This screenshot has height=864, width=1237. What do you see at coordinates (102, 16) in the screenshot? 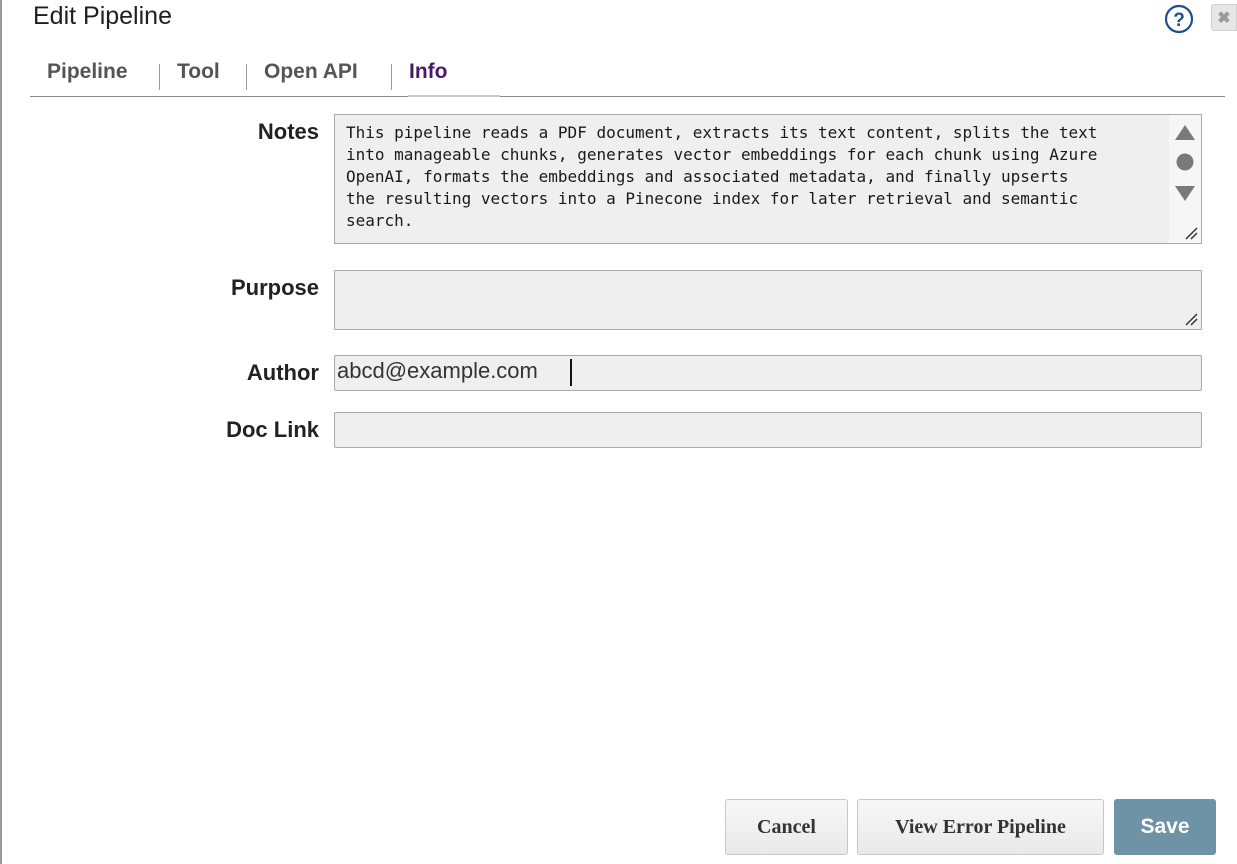
I see `dialog-title: Edit Pipeline` at bounding box center [102, 16].